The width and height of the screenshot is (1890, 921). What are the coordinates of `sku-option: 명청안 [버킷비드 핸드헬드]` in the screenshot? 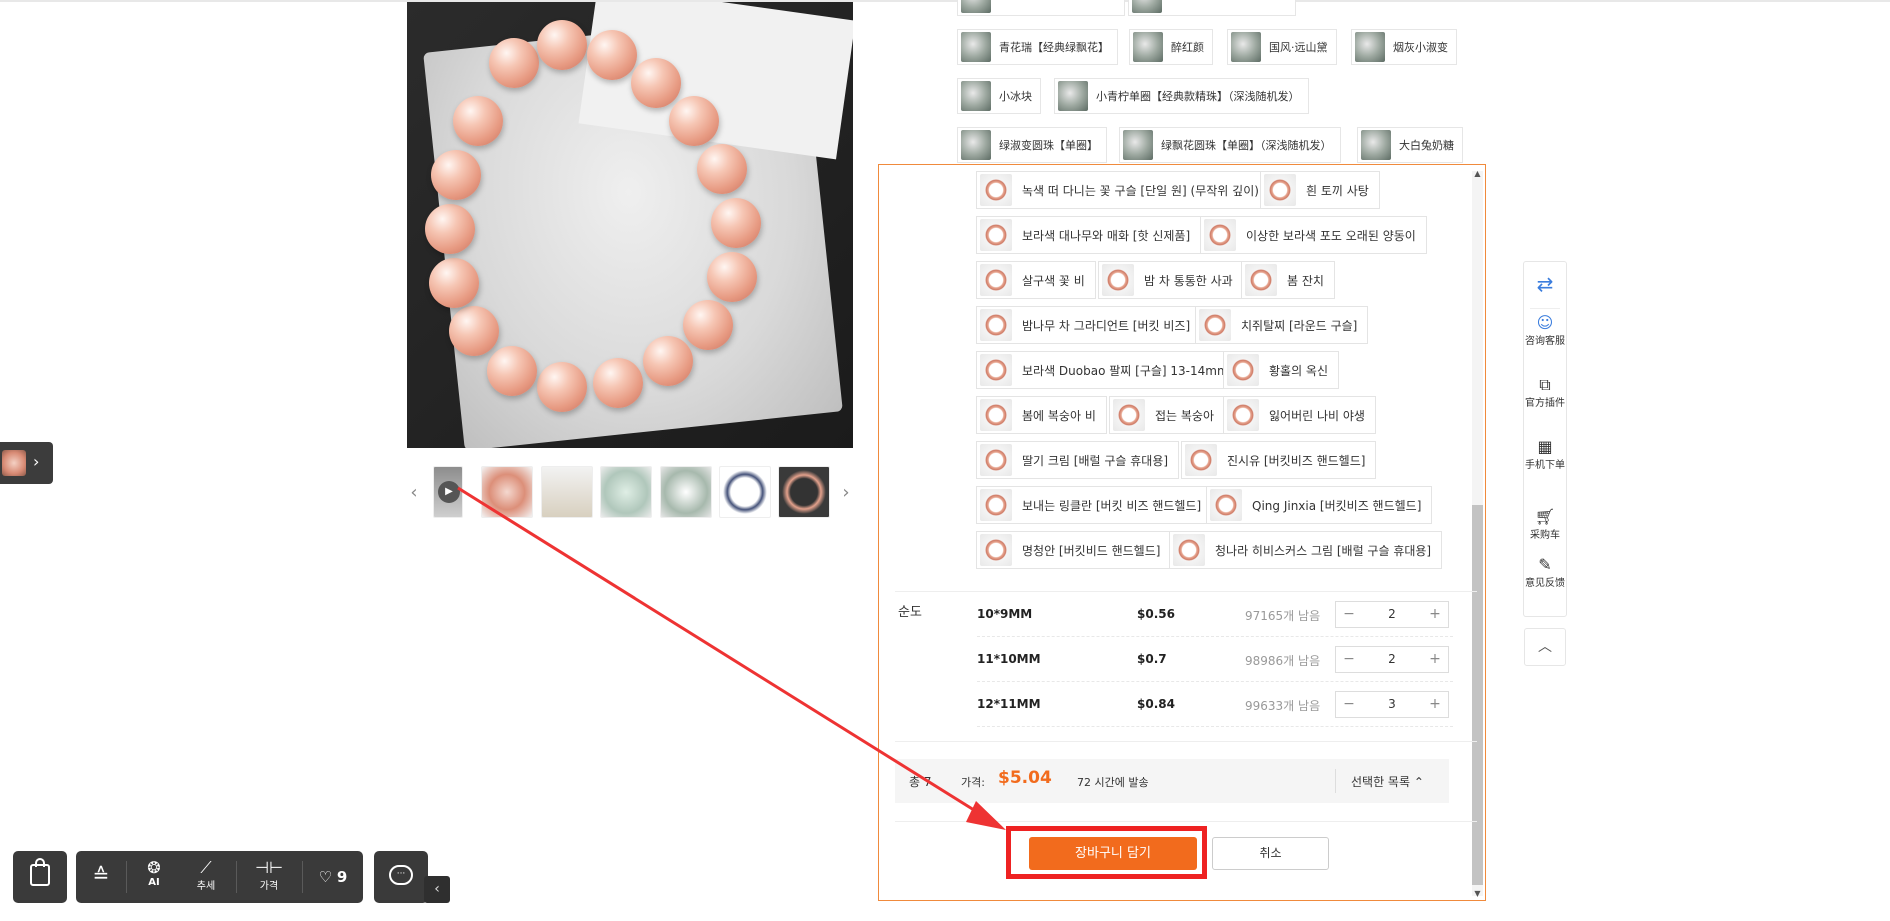 It's located at (1074, 550).